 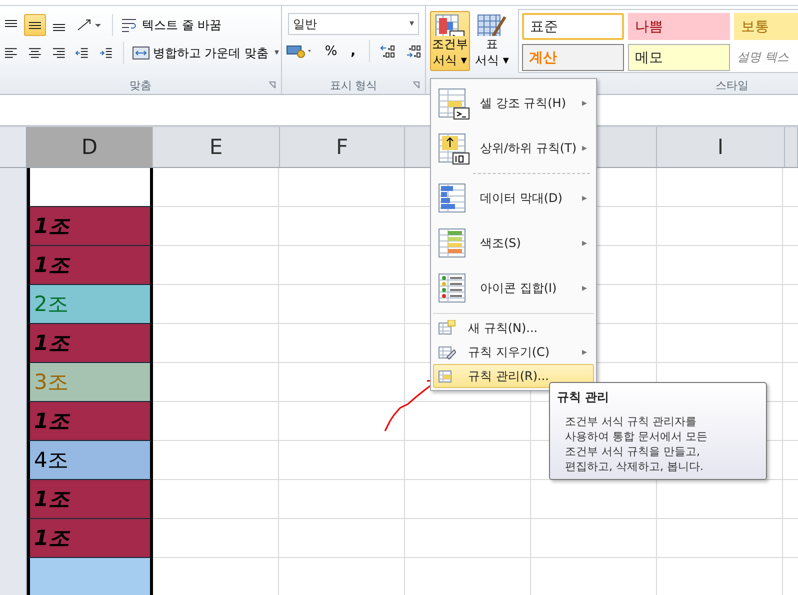 I want to click on group-label: 스타일, so click(x=732, y=85).